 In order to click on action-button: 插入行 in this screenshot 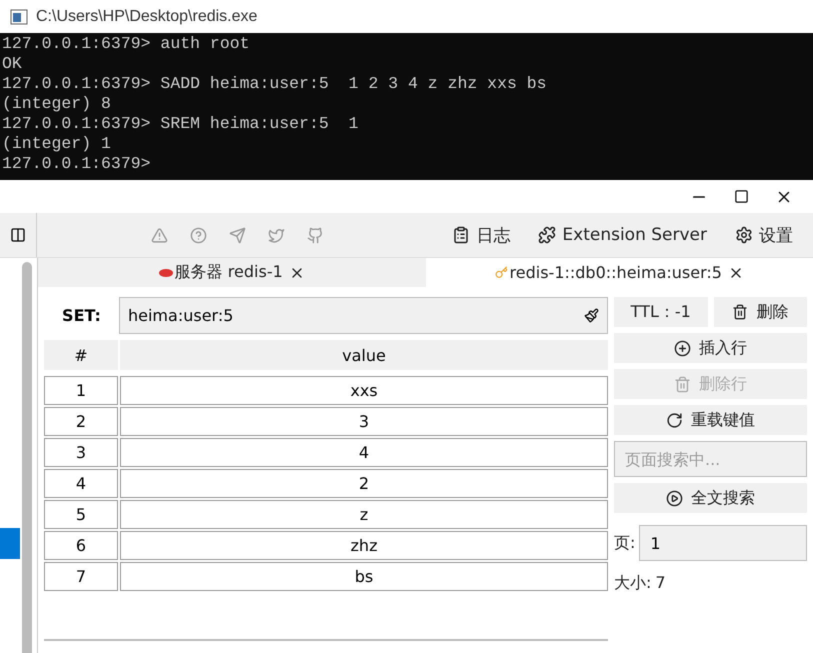, I will do `click(710, 348)`.